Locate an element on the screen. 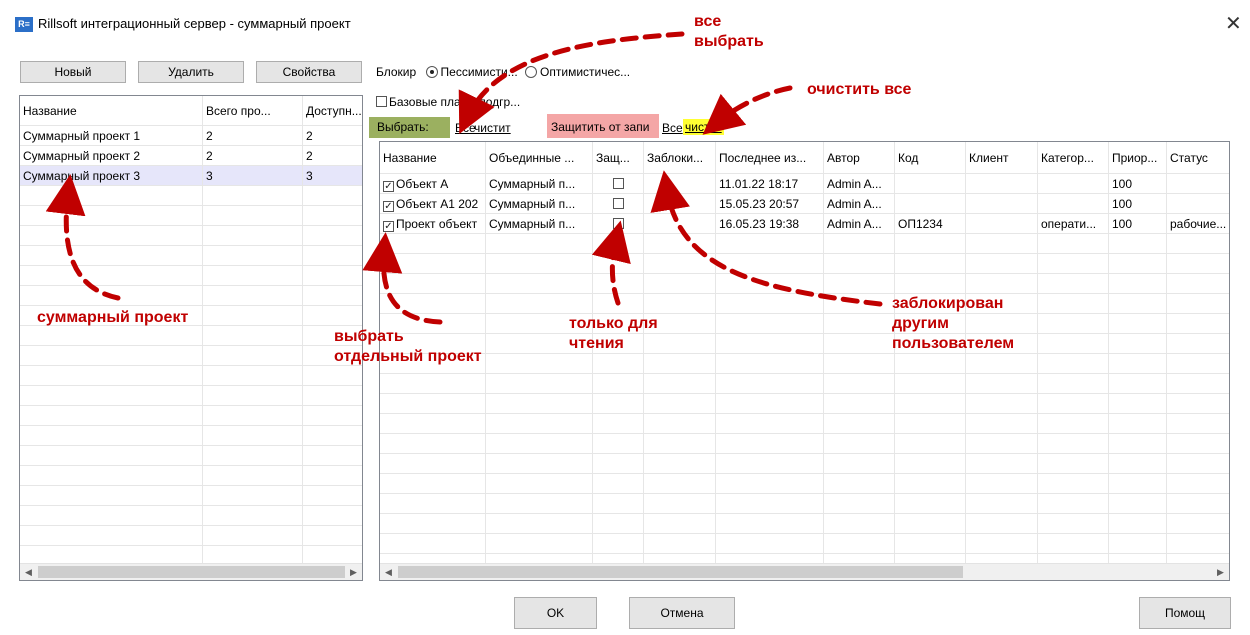  annotation-select-single: выбрать отдельный проект is located at coordinates (408, 346).